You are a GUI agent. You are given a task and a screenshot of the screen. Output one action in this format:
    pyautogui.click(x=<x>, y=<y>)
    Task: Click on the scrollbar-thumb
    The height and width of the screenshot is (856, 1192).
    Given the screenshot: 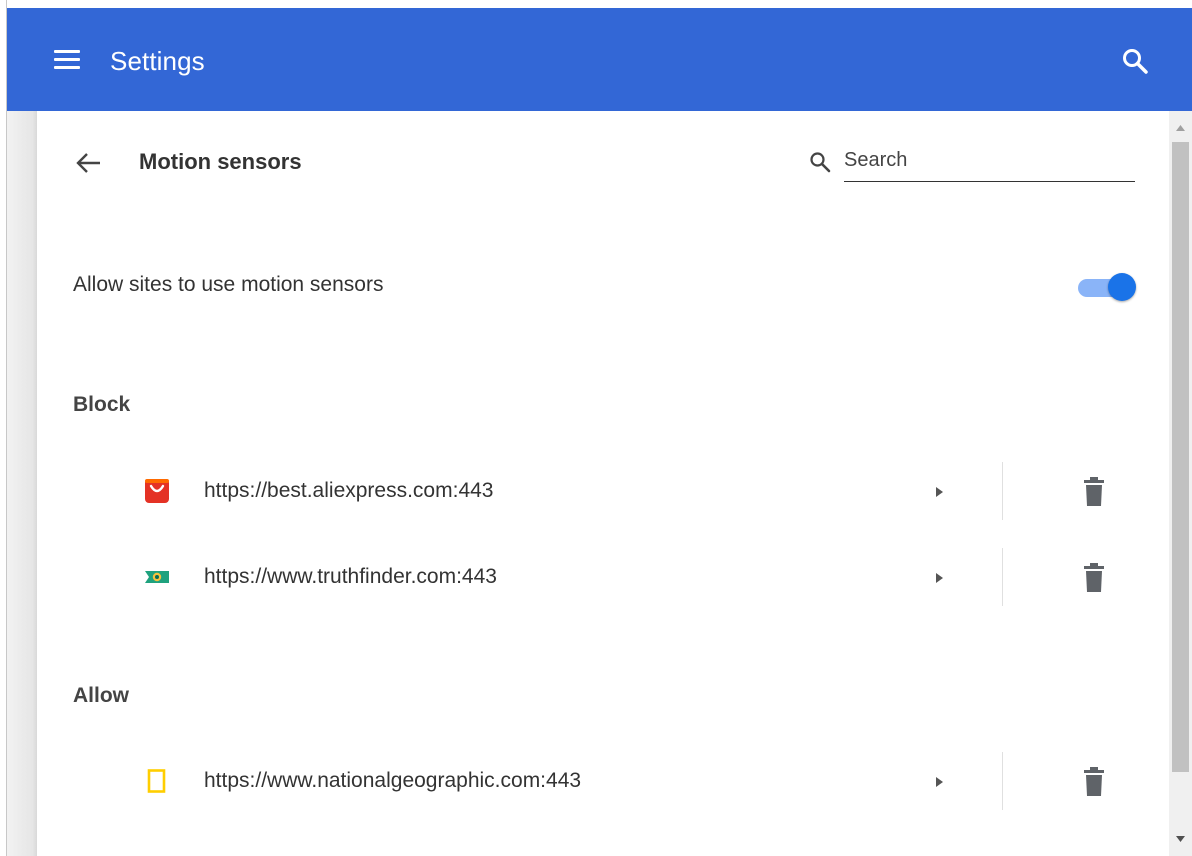 What is the action you would take?
    pyautogui.click(x=1180, y=457)
    